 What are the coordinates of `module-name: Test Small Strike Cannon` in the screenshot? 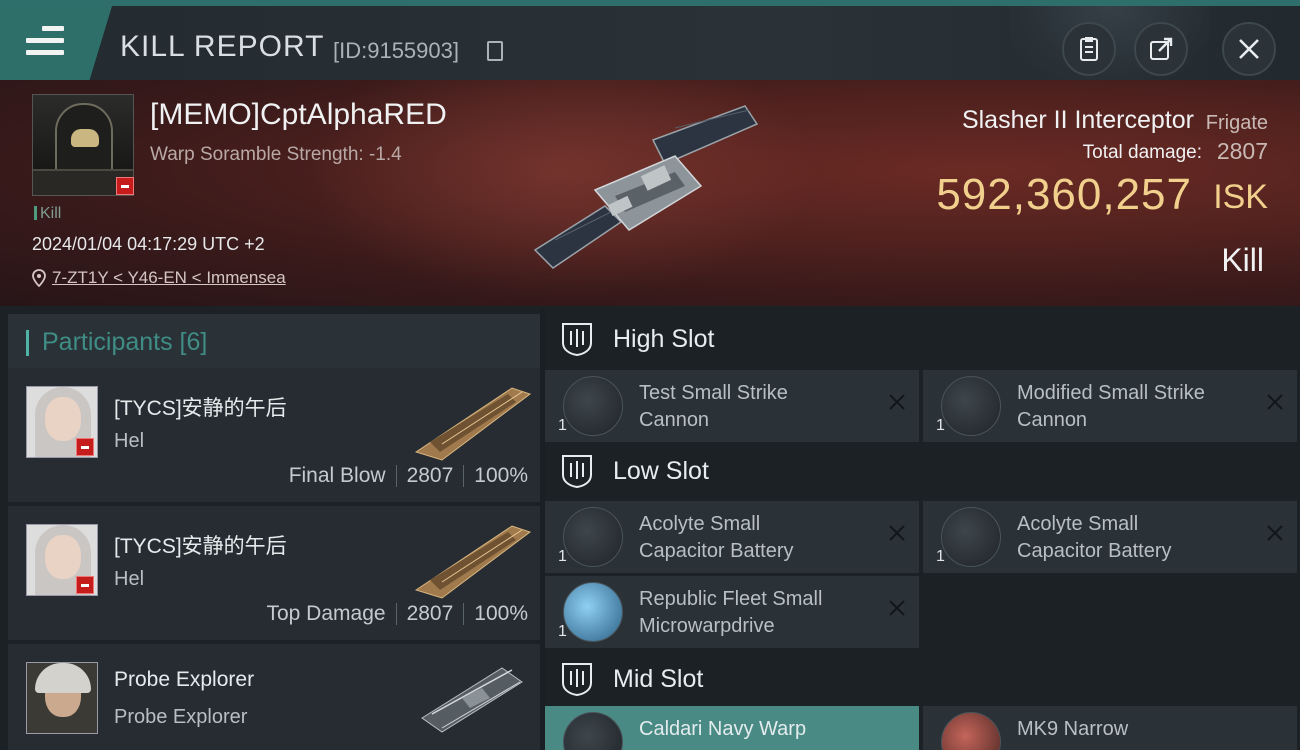 It's located at (713, 406).